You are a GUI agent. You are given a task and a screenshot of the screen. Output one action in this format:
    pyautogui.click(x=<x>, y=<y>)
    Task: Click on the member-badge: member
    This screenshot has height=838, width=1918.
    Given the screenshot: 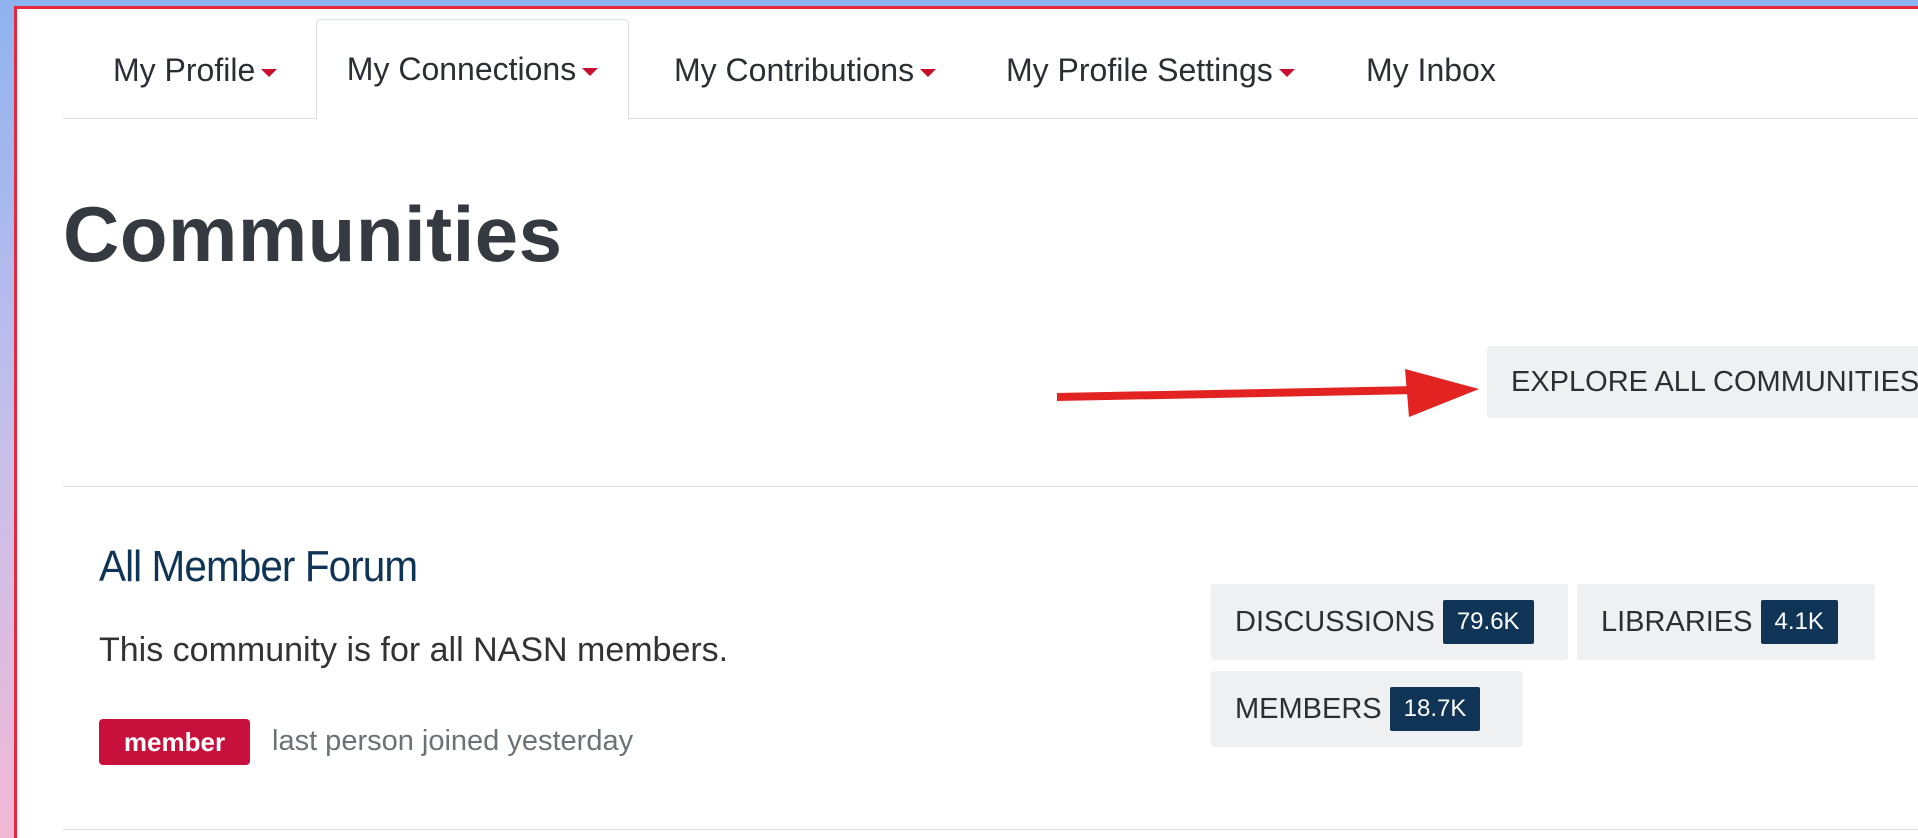 What is the action you would take?
    pyautogui.click(x=174, y=742)
    